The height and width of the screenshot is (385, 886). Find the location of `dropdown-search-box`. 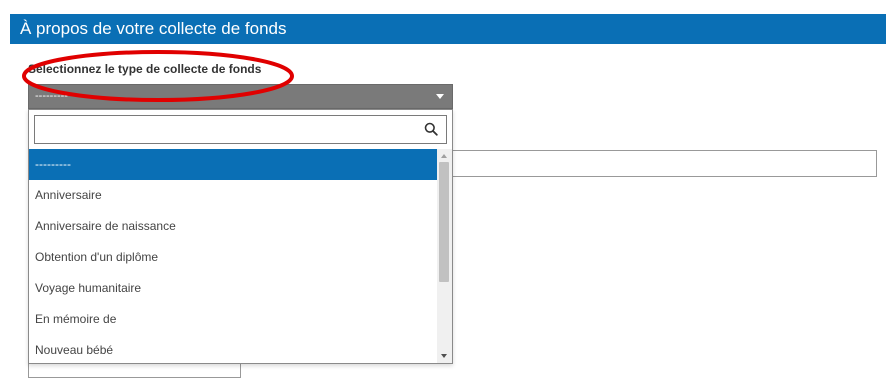

dropdown-search-box is located at coordinates (240, 129).